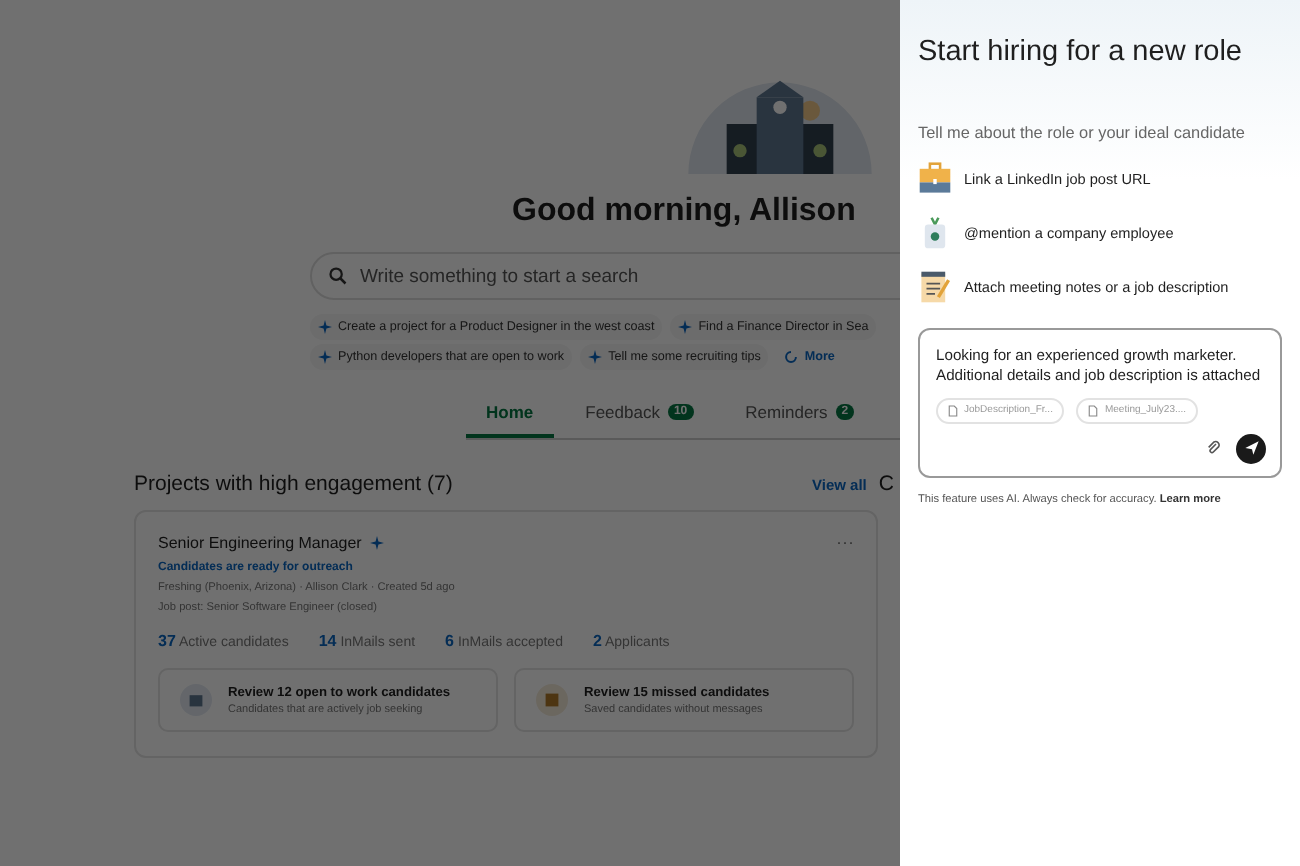 The height and width of the screenshot is (866, 1300). Describe the element at coordinates (260, 542) in the screenshot. I see `project-title: Senior Engineering Manager` at that location.